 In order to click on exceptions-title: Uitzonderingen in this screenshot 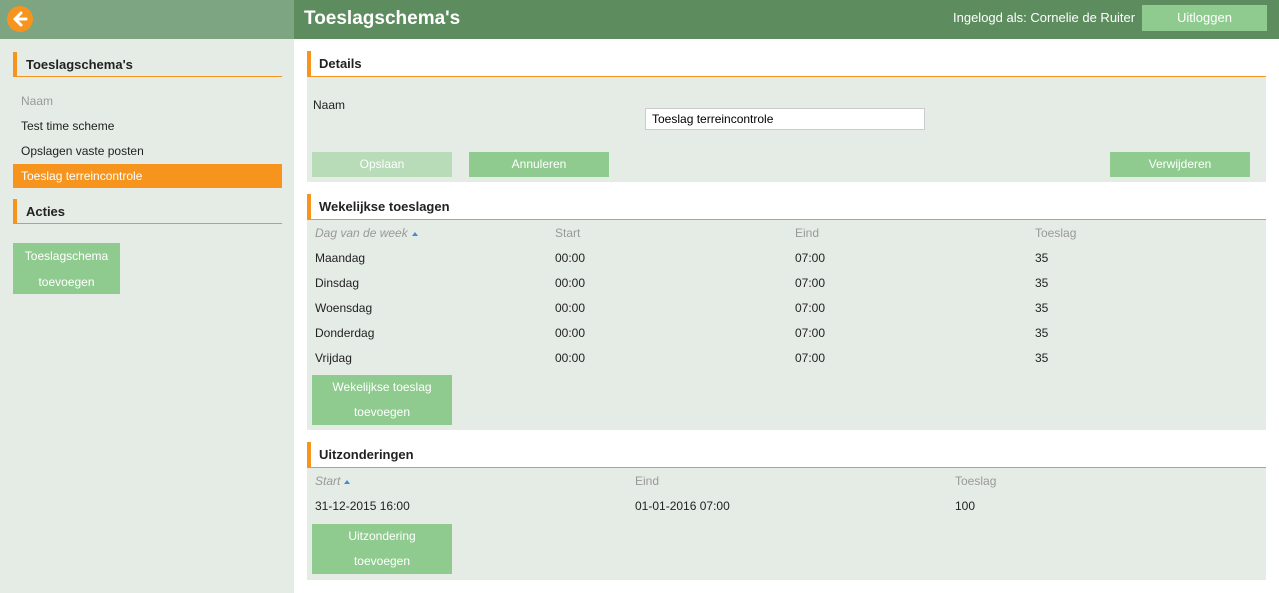, I will do `click(786, 455)`.